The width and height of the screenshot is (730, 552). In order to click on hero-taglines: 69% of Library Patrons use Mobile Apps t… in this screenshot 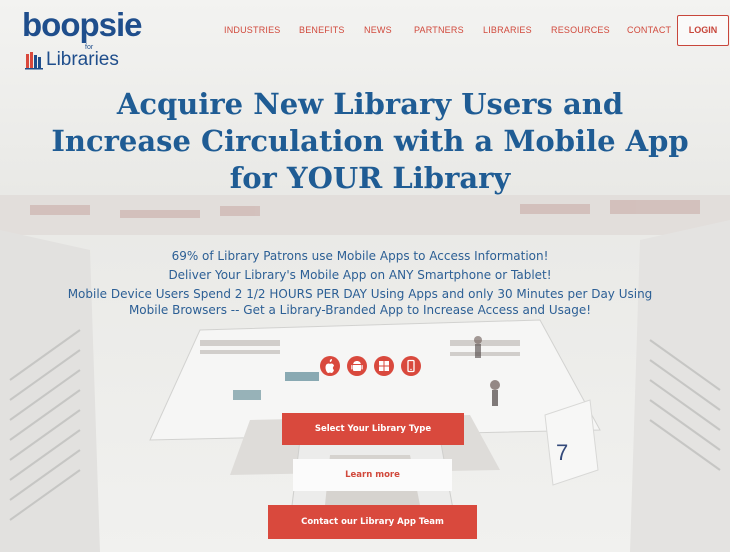, I will do `click(360, 283)`.